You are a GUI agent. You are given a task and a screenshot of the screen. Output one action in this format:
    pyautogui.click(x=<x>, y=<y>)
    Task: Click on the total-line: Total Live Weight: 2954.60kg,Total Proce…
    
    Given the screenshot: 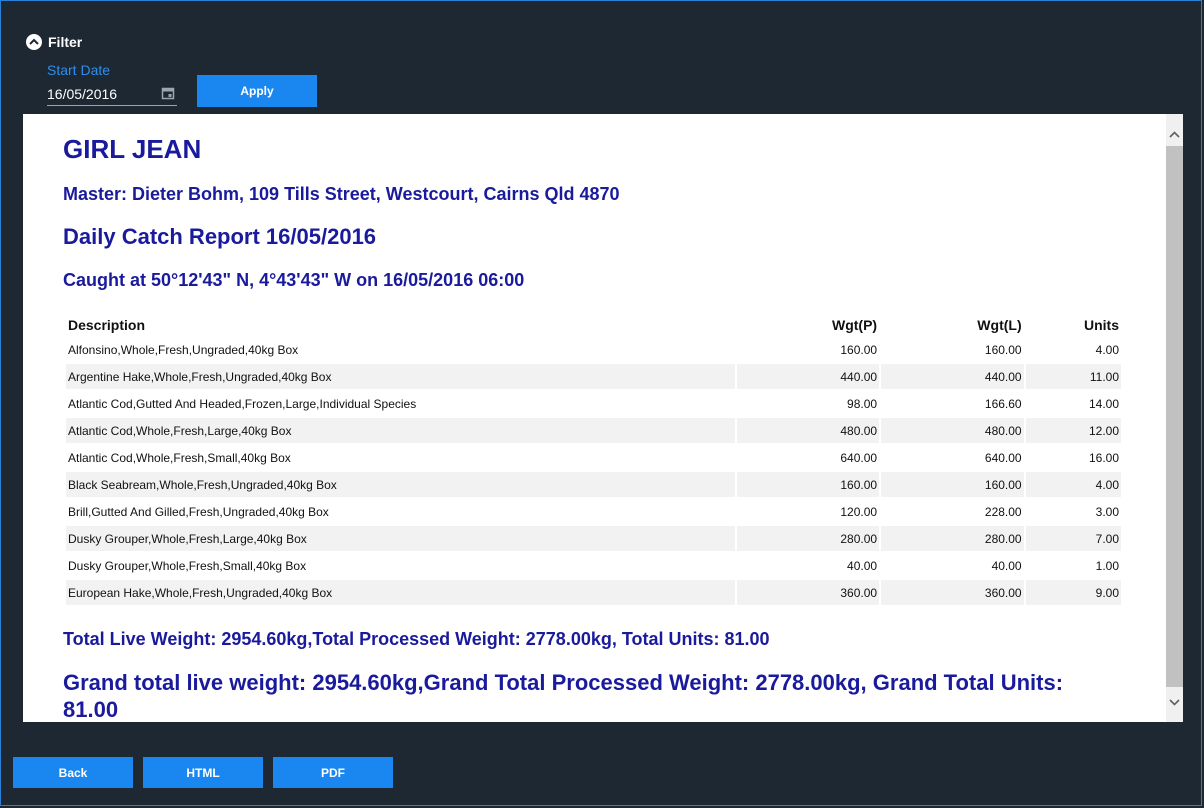 What is the action you would take?
    pyautogui.click(x=416, y=639)
    